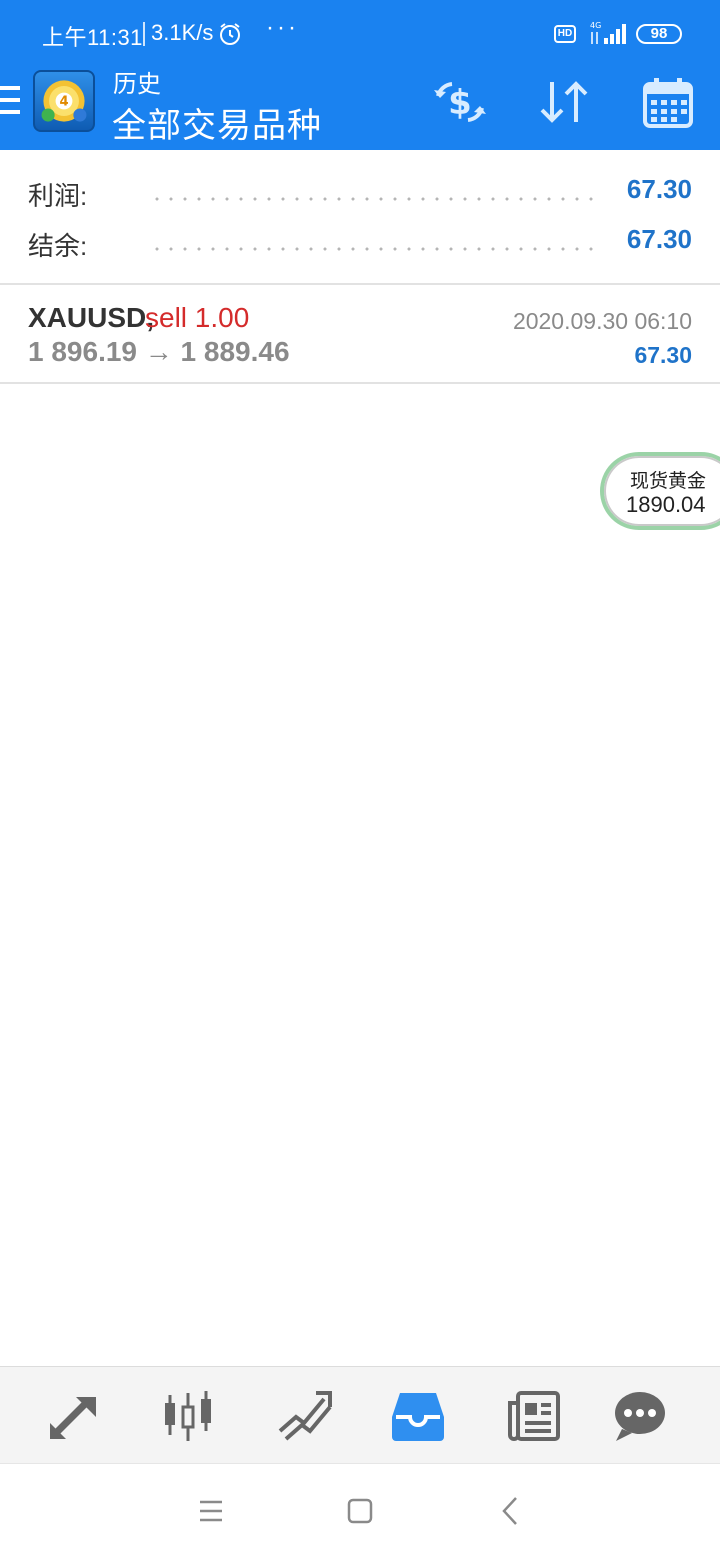 Image resolution: width=720 pixels, height=1560 pixels. Describe the element at coordinates (511, 1511) in the screenshot. I see `back-icon` at that location.